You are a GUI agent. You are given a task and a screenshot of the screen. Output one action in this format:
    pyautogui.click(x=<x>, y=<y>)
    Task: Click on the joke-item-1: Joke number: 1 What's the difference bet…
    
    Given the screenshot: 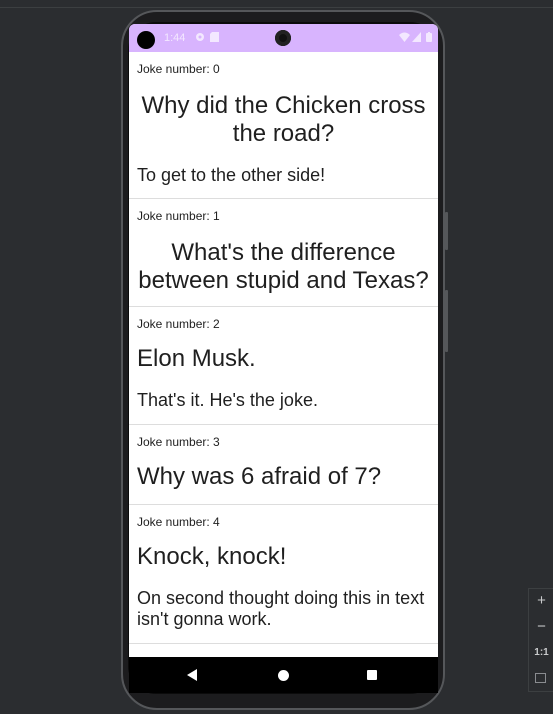 What is the action you would take?
    pyautogui.click(x=283, y=253)
    